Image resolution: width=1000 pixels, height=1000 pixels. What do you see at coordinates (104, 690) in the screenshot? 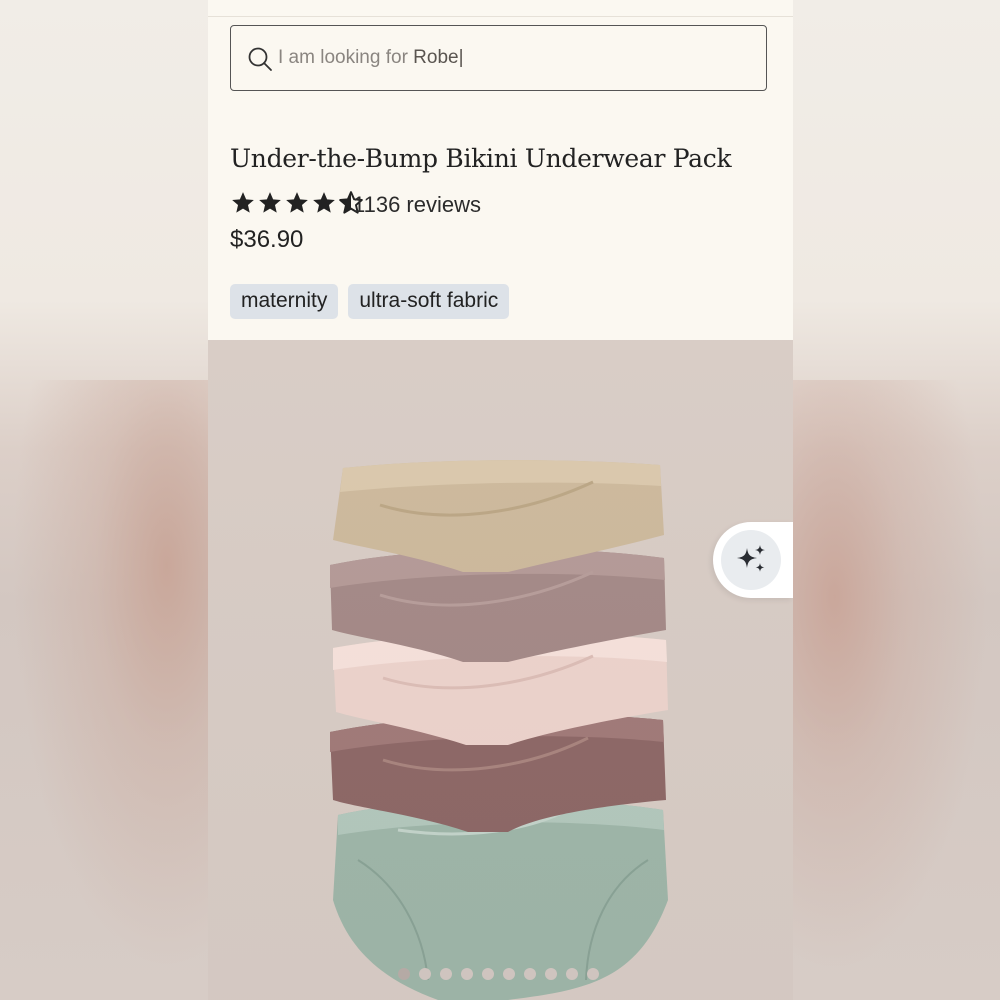
I see `backdrop-left` at bounding box center [104, 690].